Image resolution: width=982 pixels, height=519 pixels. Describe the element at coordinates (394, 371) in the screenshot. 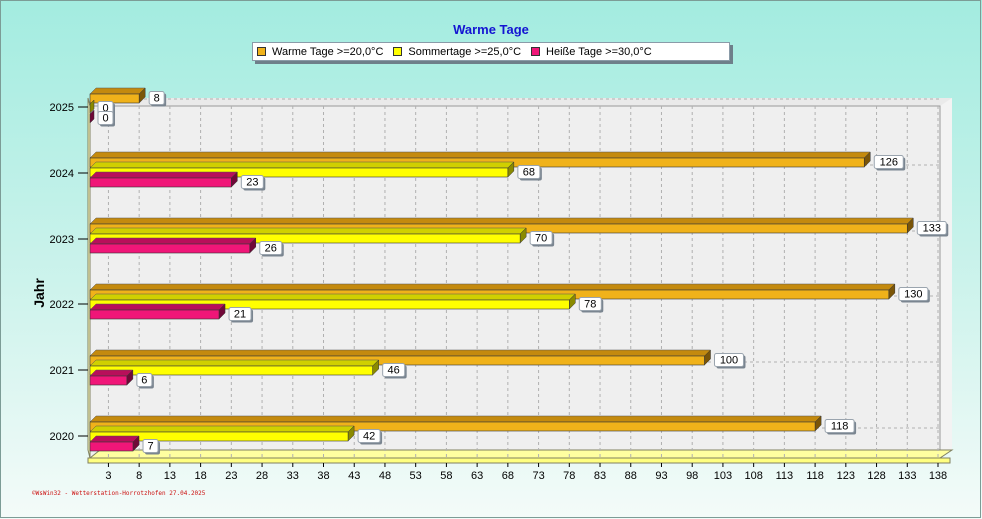

I see `data-label: 46` at that location.